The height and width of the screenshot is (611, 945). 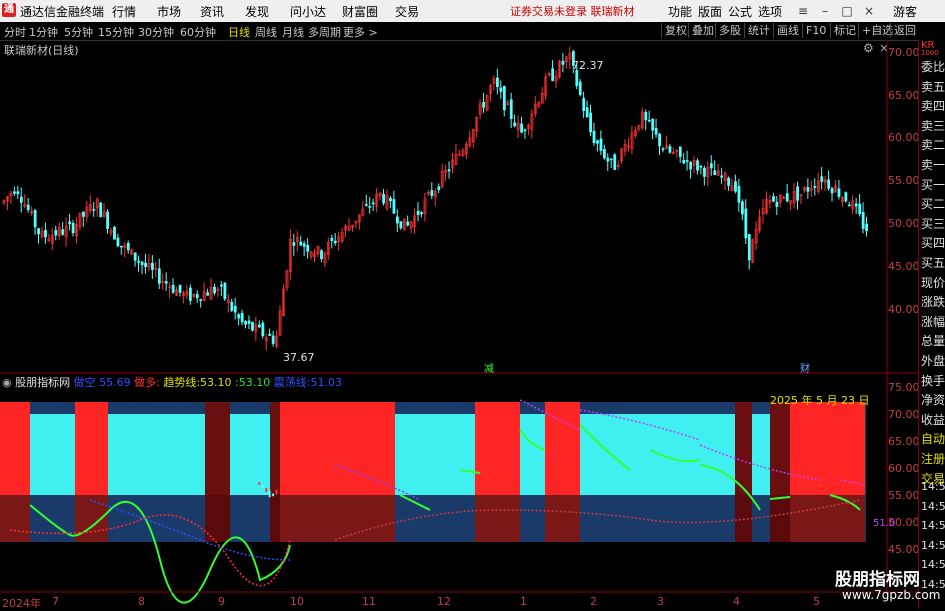 What do you see at coordinates (710, 11) in the screenshot?
I see `menu-banmian: 版面` at bounding box center [710, 11].